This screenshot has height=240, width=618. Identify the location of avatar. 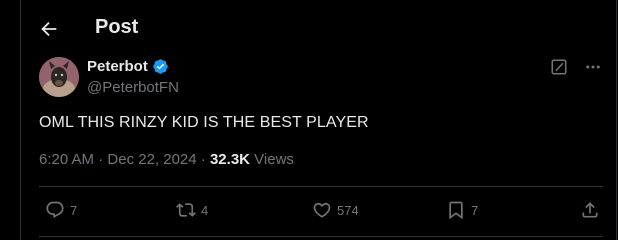
(59, 77).